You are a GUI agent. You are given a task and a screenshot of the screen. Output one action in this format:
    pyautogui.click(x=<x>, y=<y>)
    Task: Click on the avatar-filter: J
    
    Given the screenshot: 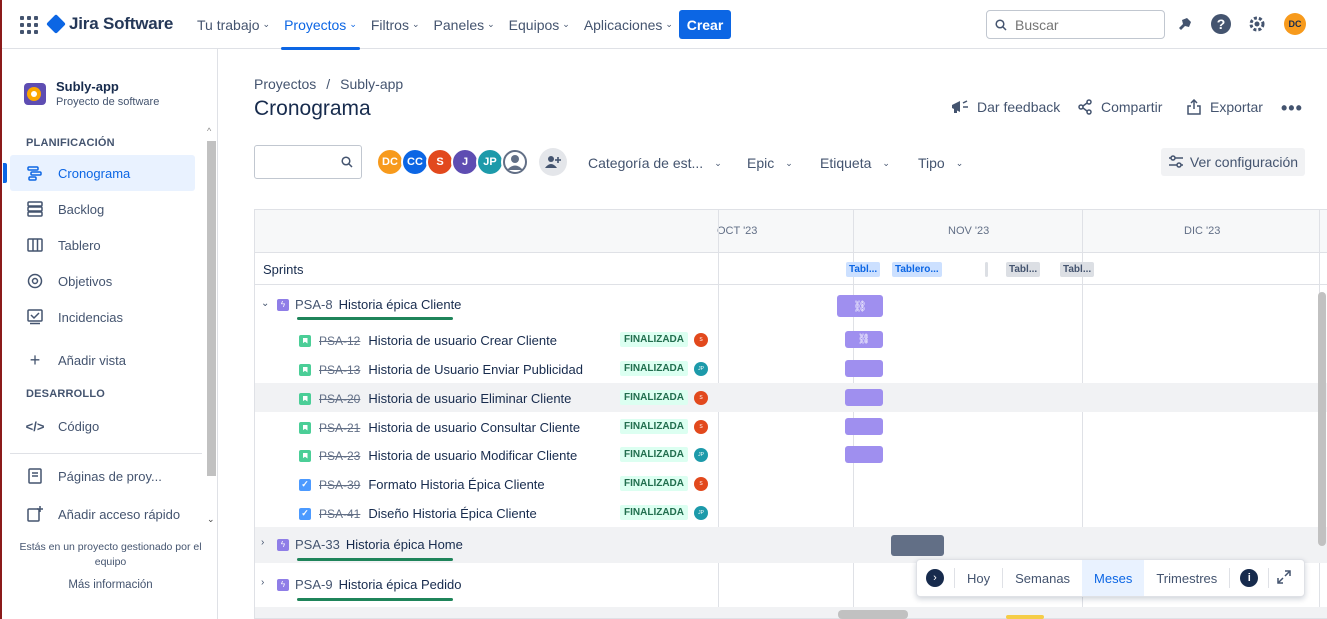 What is the action you would take?
    pyautogui.click(x=465, y=162)
    